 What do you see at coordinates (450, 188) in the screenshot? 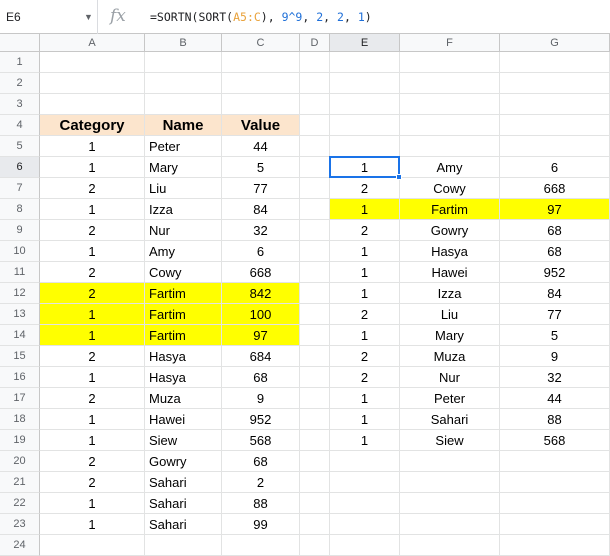
I see `result-cell: Cowy` at bounding box center [450, 188].